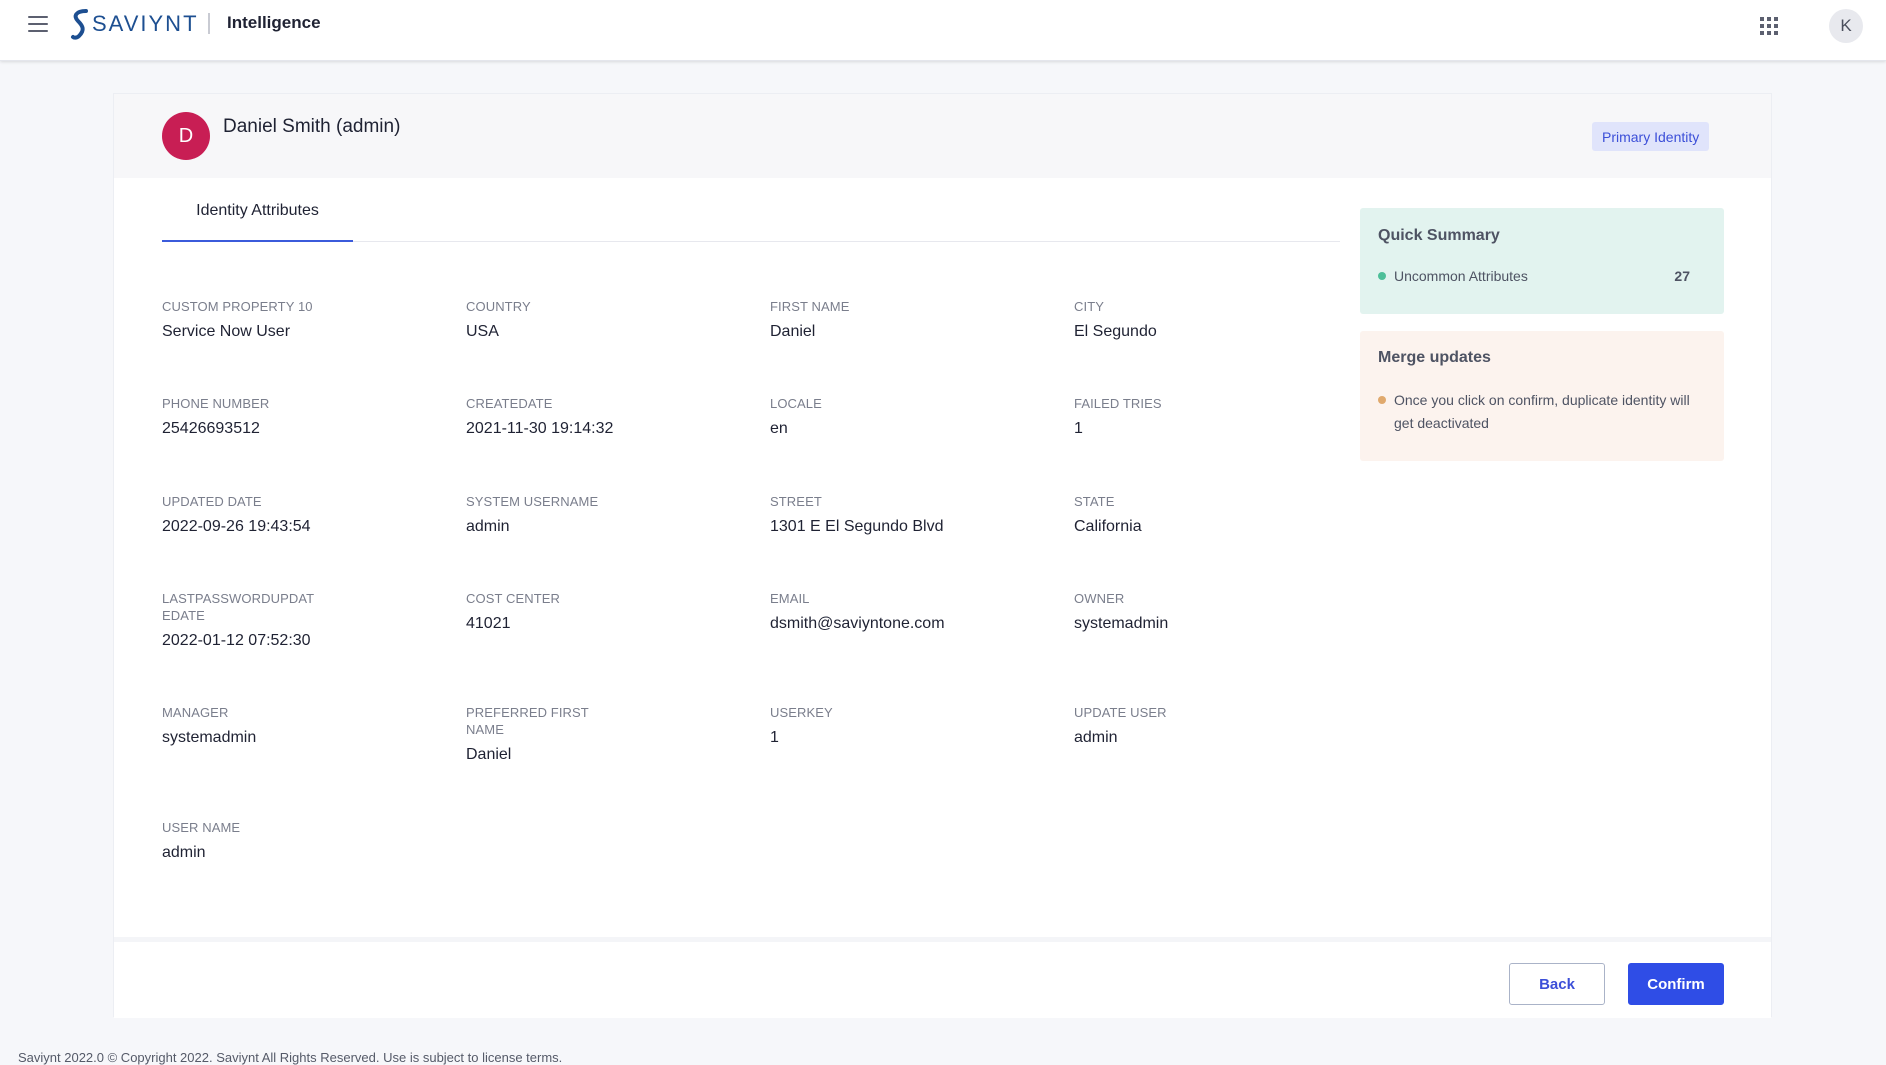 The width and height of the screenshot is (1886, 1065). What do you see at coordinates (312, 126) in the screenshot?
I see `identity-name: Daniel Smith (admin)` at bounding box center [312, 126].